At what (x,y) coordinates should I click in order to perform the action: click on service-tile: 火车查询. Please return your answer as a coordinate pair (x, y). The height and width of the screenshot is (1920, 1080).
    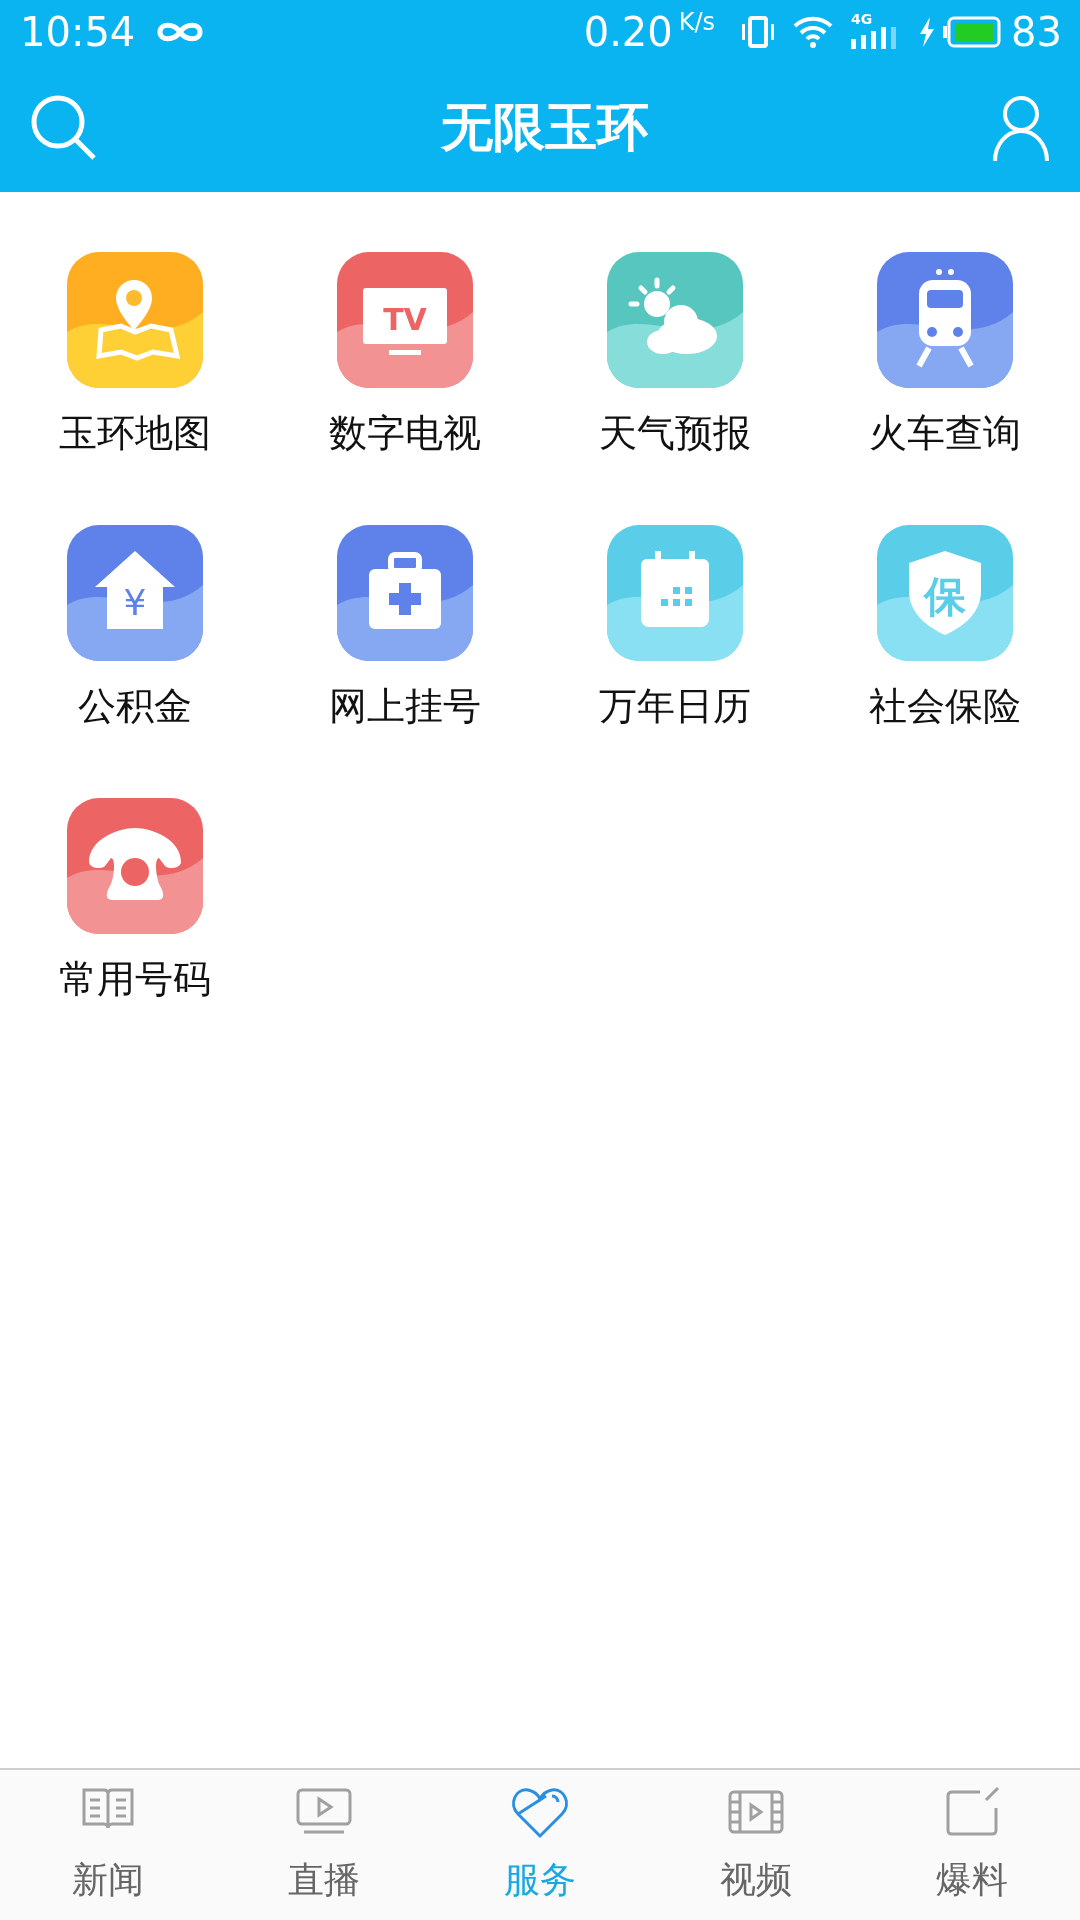
    Looking at the image, I should click on (945, 354).